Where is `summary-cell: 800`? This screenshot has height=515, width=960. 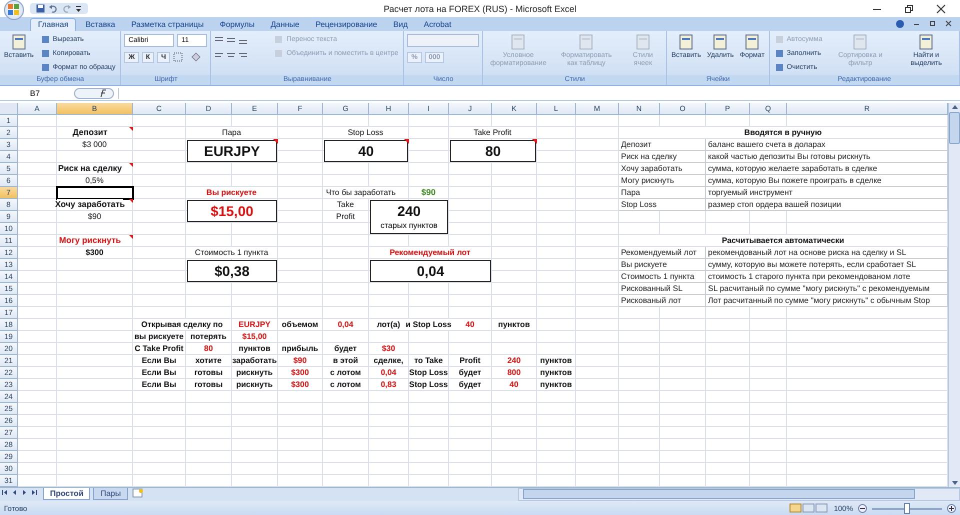 summary-cell: 800 is located at coordinates (514, 372).